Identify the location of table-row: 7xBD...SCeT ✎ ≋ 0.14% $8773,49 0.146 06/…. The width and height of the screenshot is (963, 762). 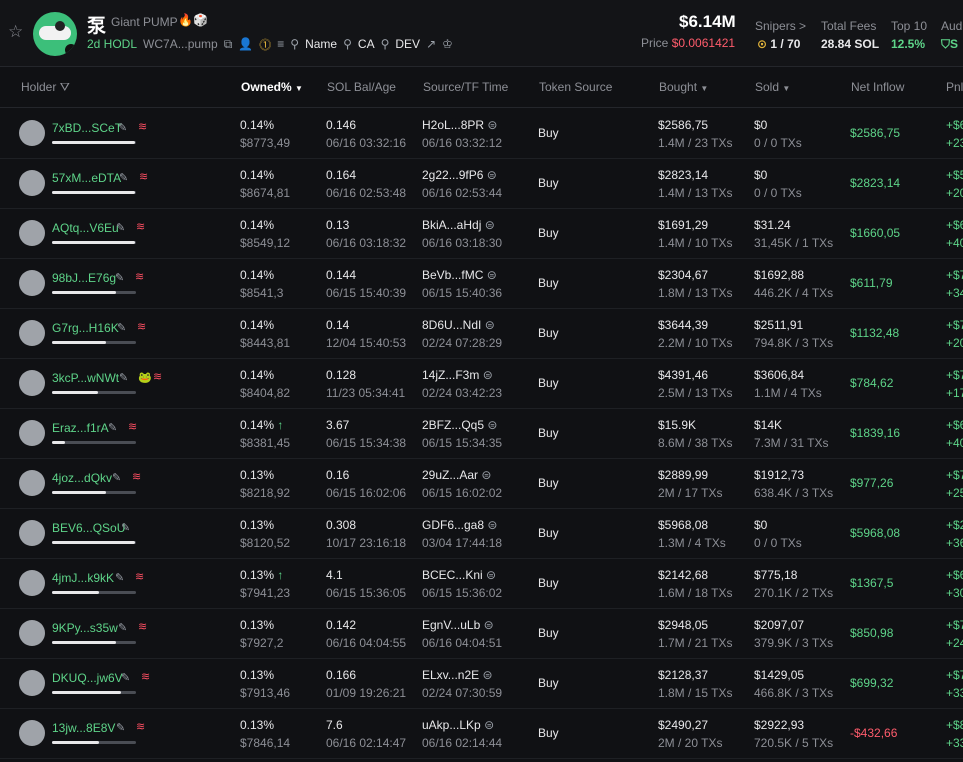
(481, 133).